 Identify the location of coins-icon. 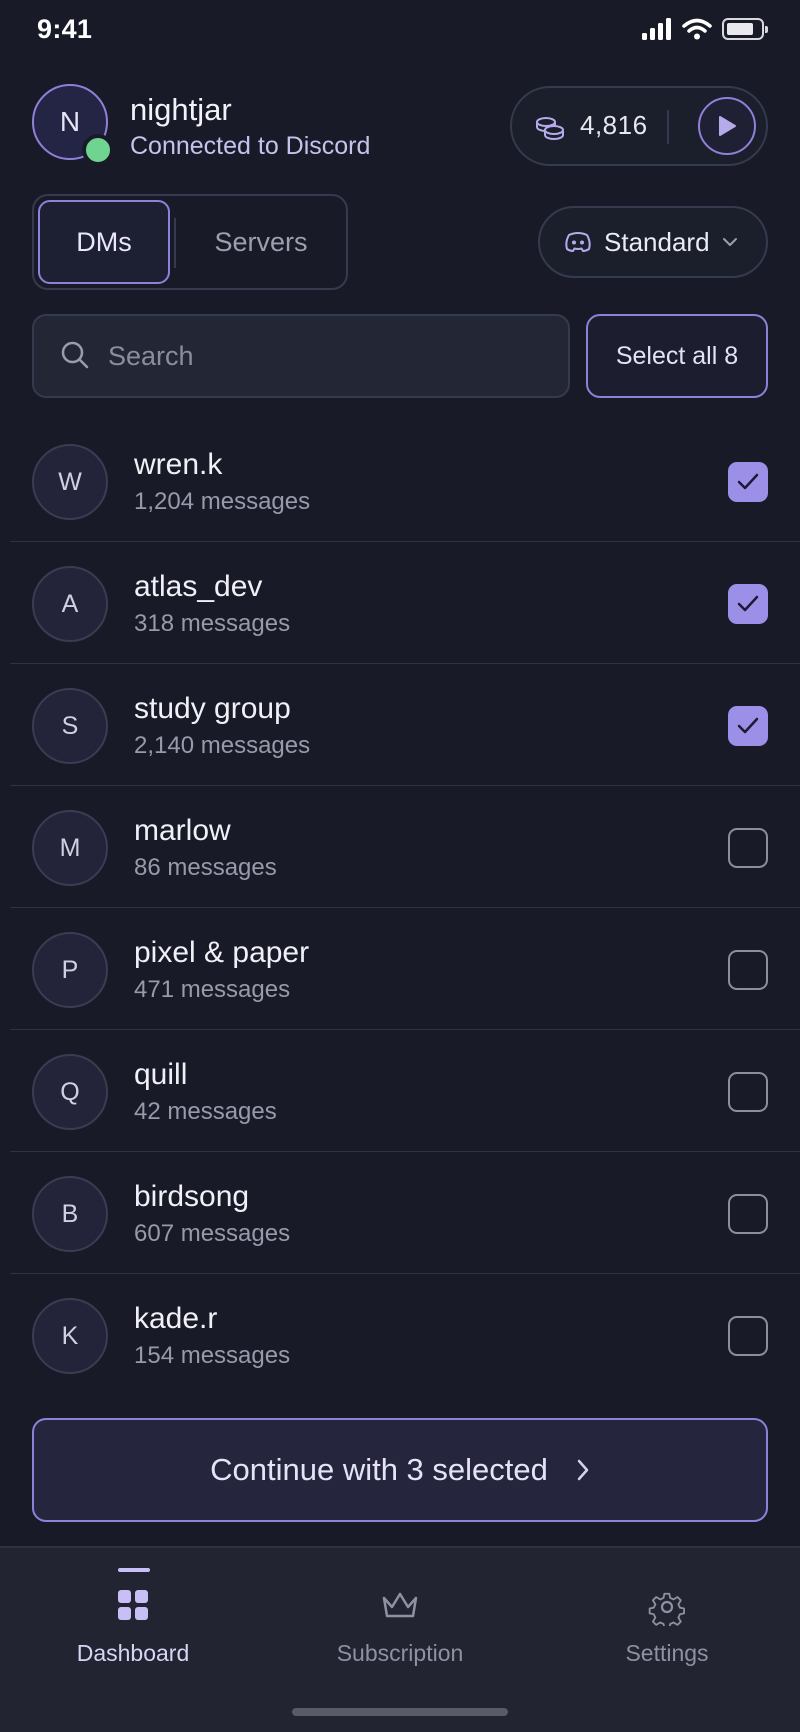
(550, 129).